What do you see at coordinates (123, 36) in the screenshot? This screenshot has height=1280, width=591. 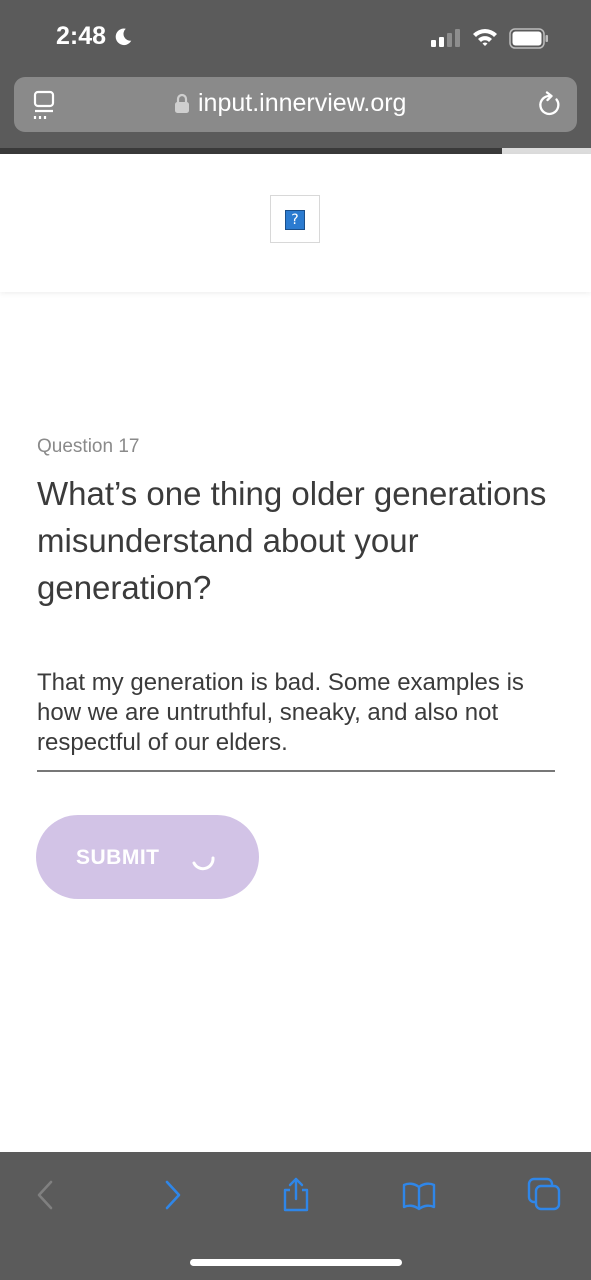 I see `moon-icon` at bounding box center [123, 36].